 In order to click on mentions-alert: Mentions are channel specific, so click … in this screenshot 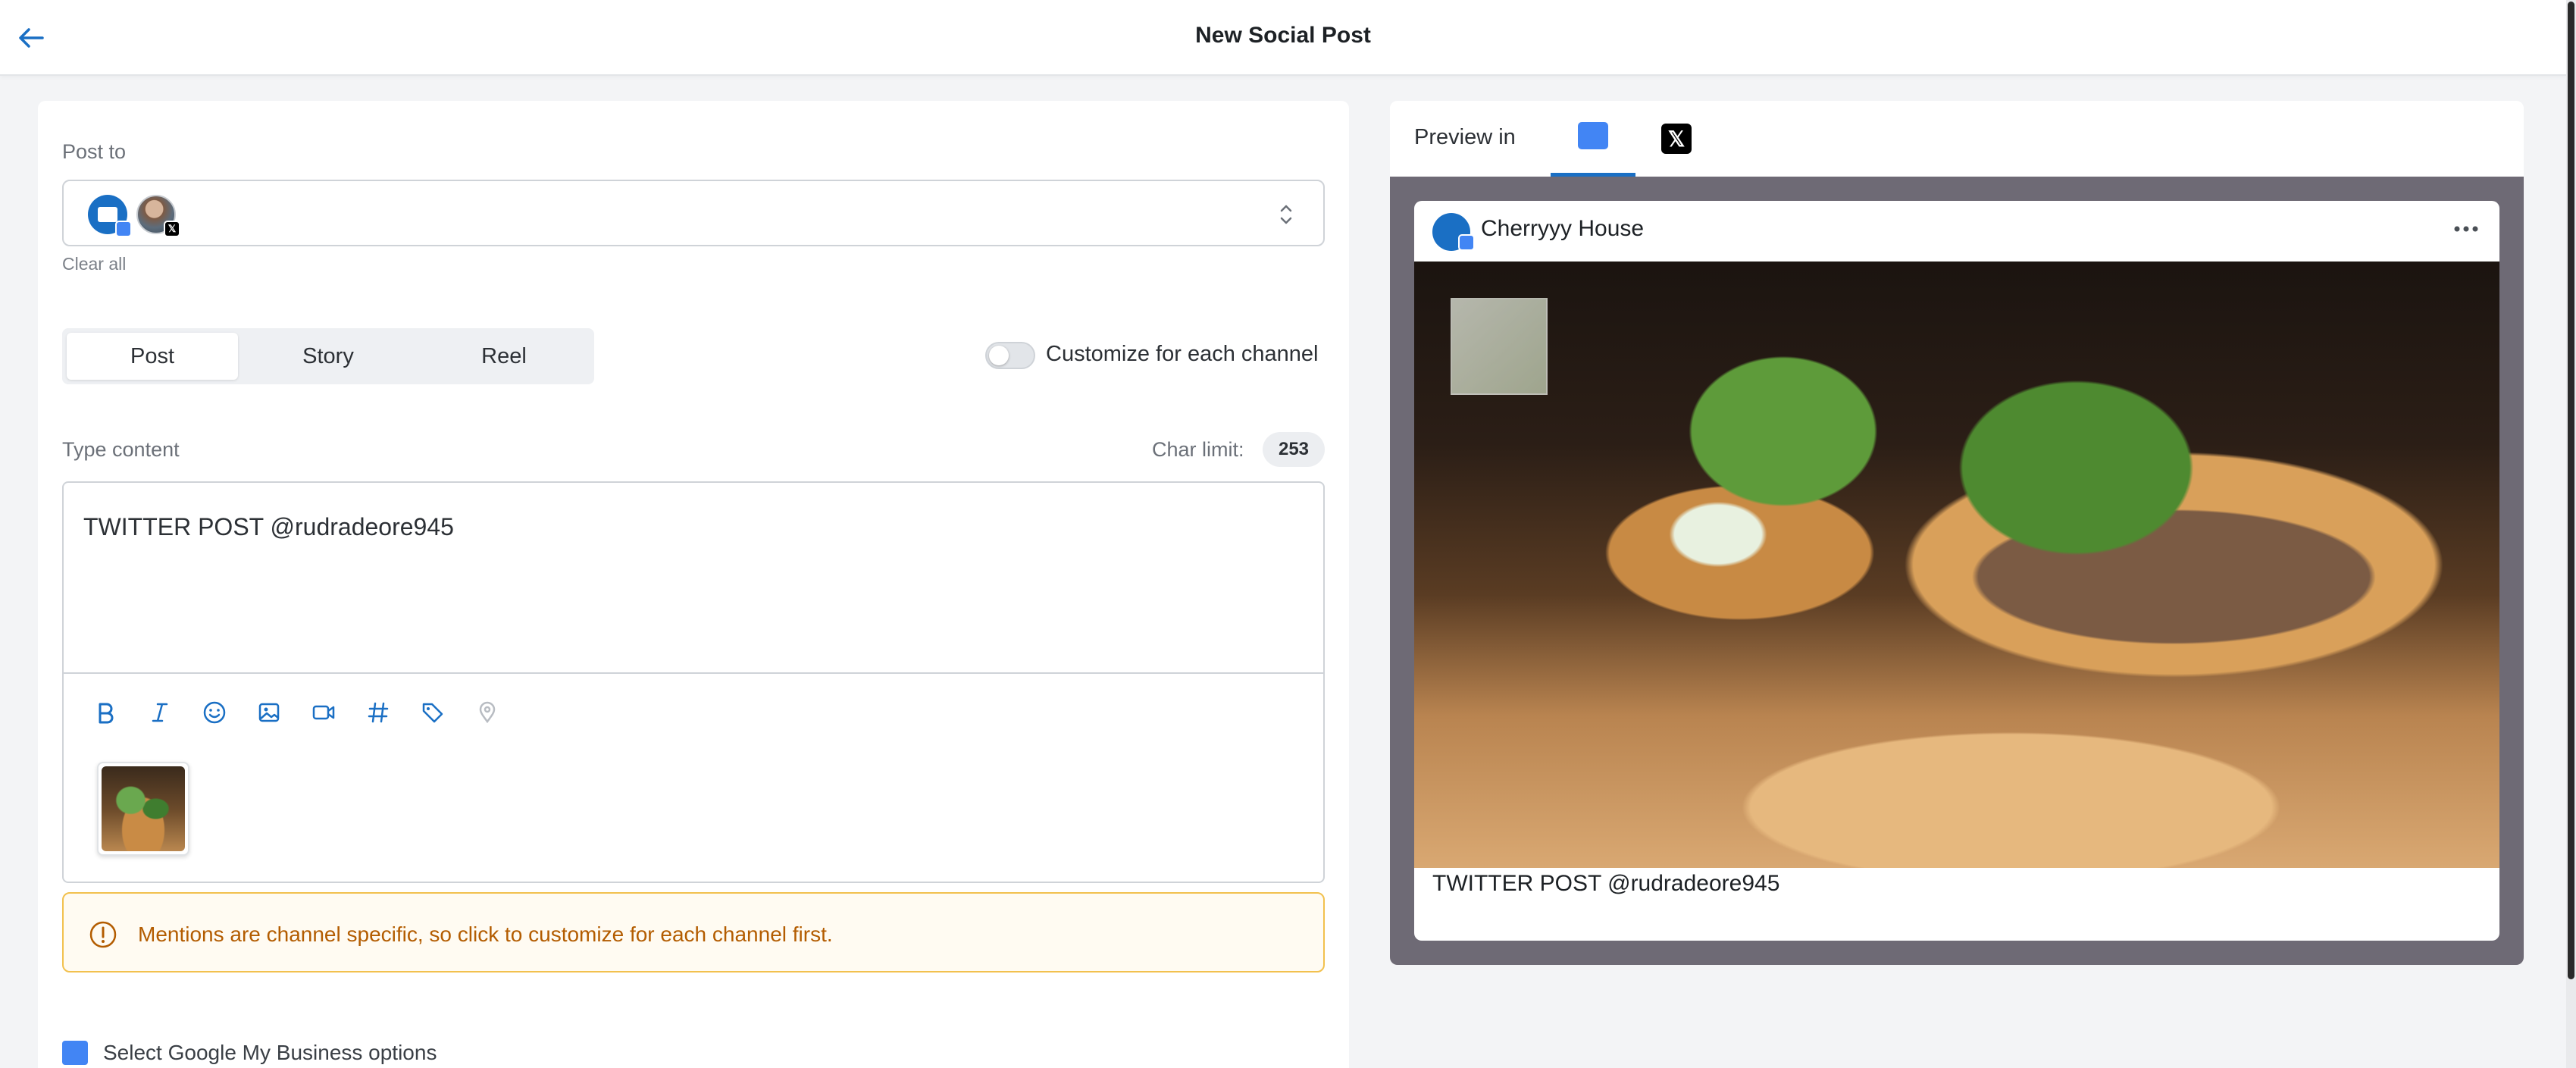, I will do `click(694, 932)`.